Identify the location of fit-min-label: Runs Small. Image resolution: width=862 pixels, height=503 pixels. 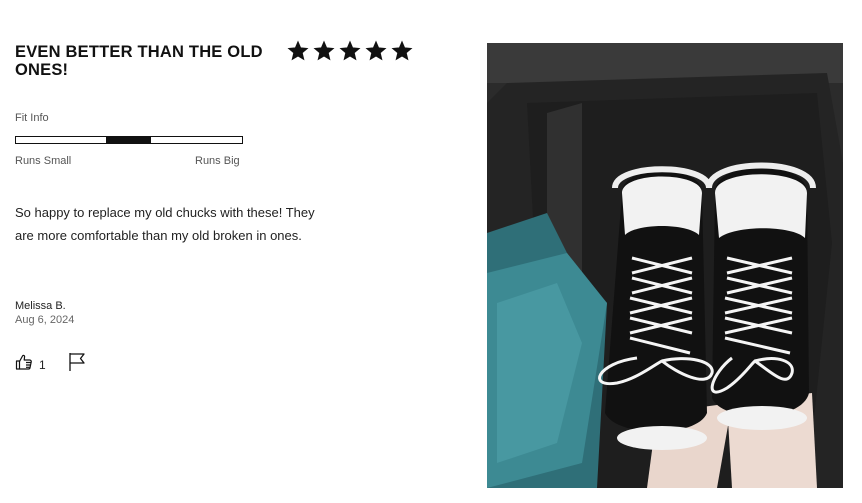
(43, 161).